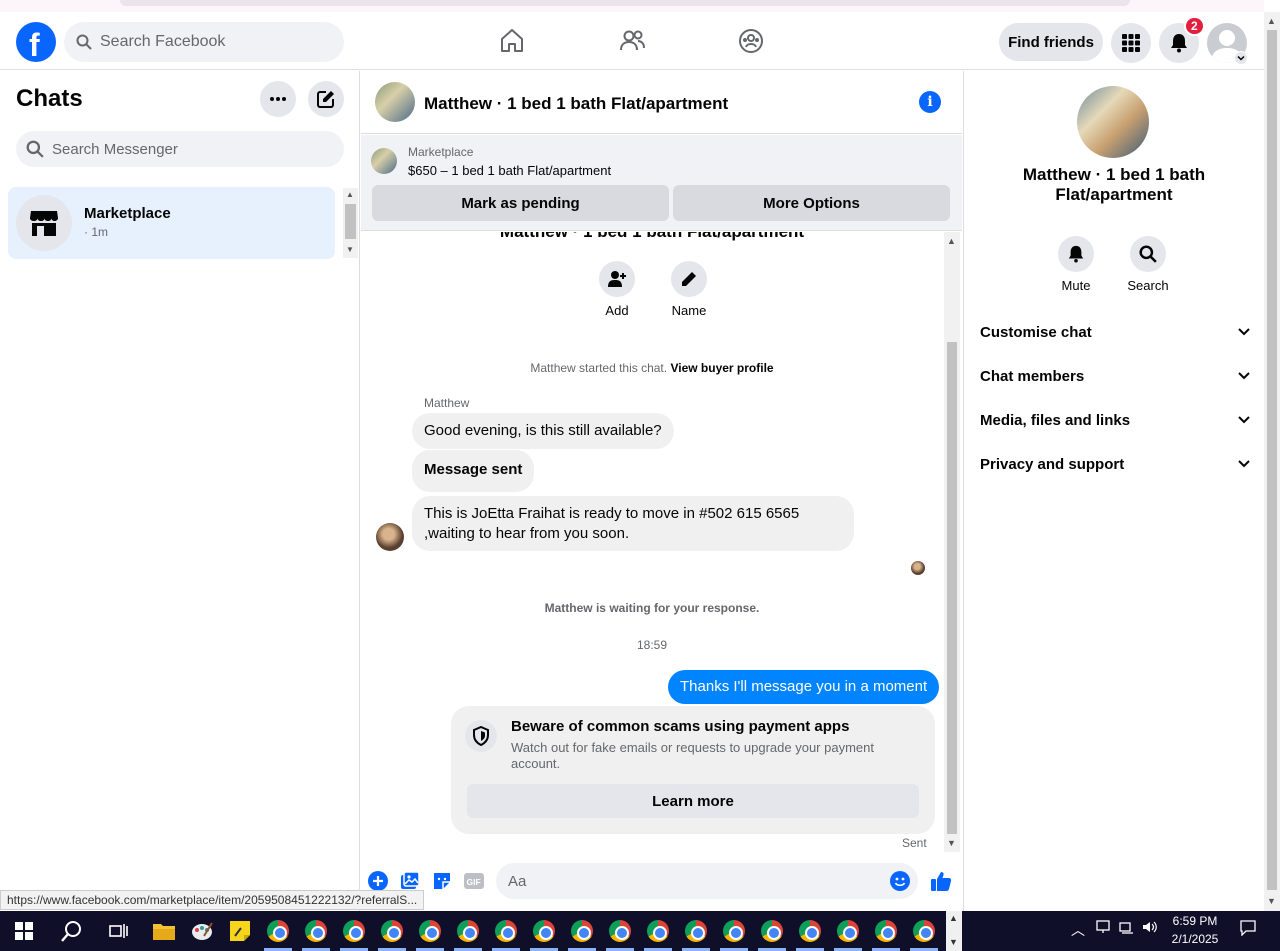 Image resolution: width=1280 pixels, height=951 pixels. What do you see at coordinates (240, 931) in the screenshot?
I see `sticky-notes-icon` at bounding box center [240, 931].